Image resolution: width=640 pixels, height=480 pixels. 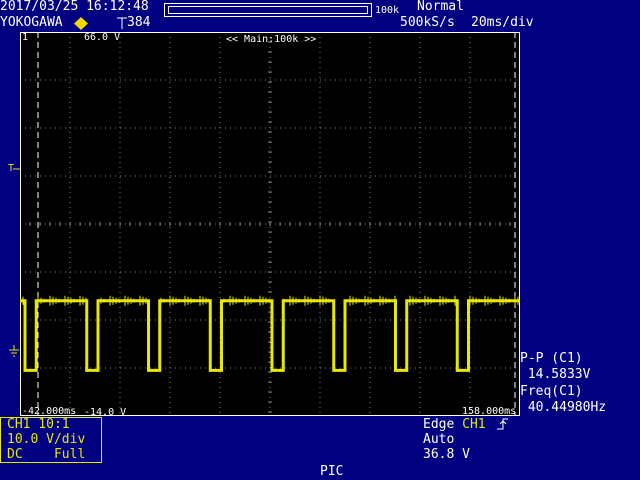 What do you see at coordinates (502, 424) in the screenshot?
I see `rising-edge-icon` at bounding box center [502, 424].